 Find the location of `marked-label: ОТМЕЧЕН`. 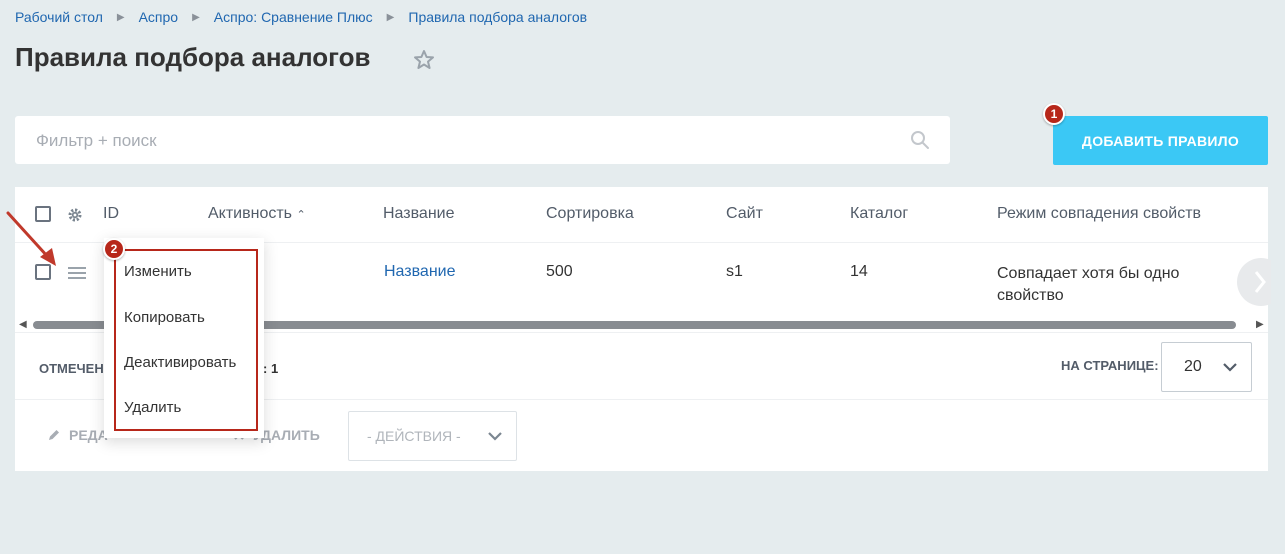

marked-label: ОТМЕЧЕН is located at coordinates (71, 368).